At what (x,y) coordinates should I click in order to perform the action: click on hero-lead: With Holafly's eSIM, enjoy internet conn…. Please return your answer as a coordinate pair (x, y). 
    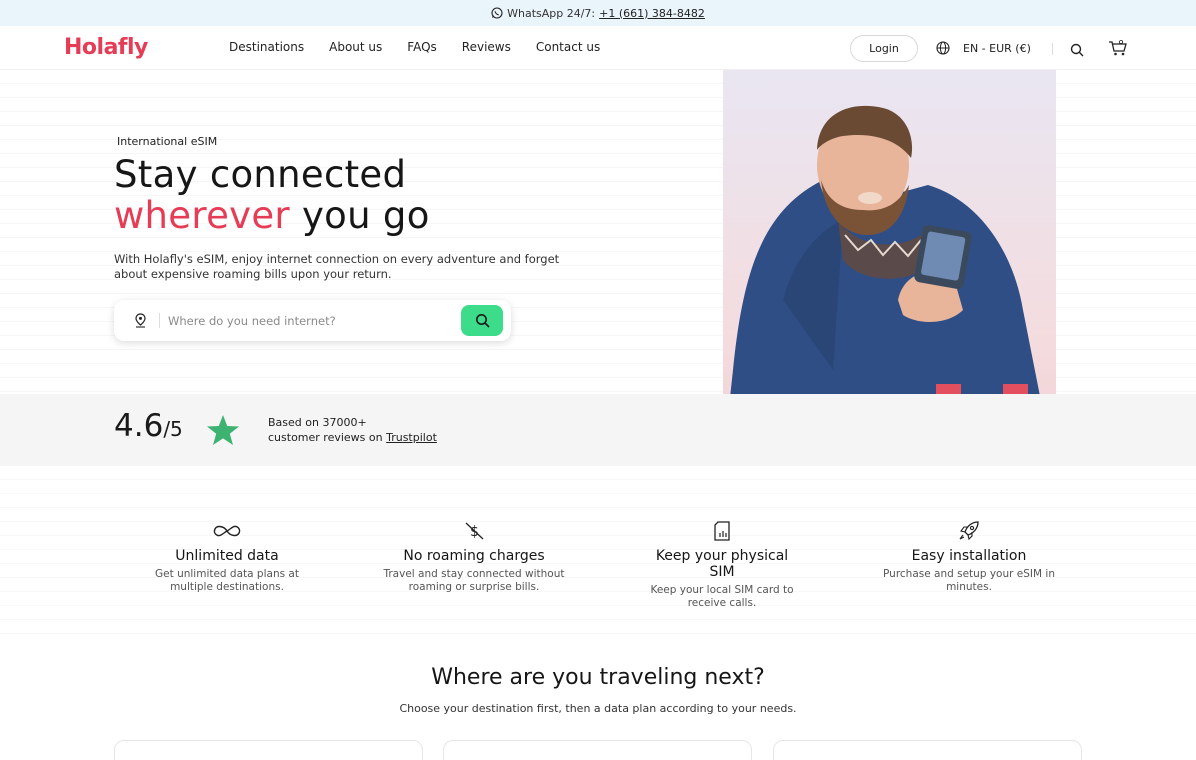
    Looking at the image, I should click on (337, 266).